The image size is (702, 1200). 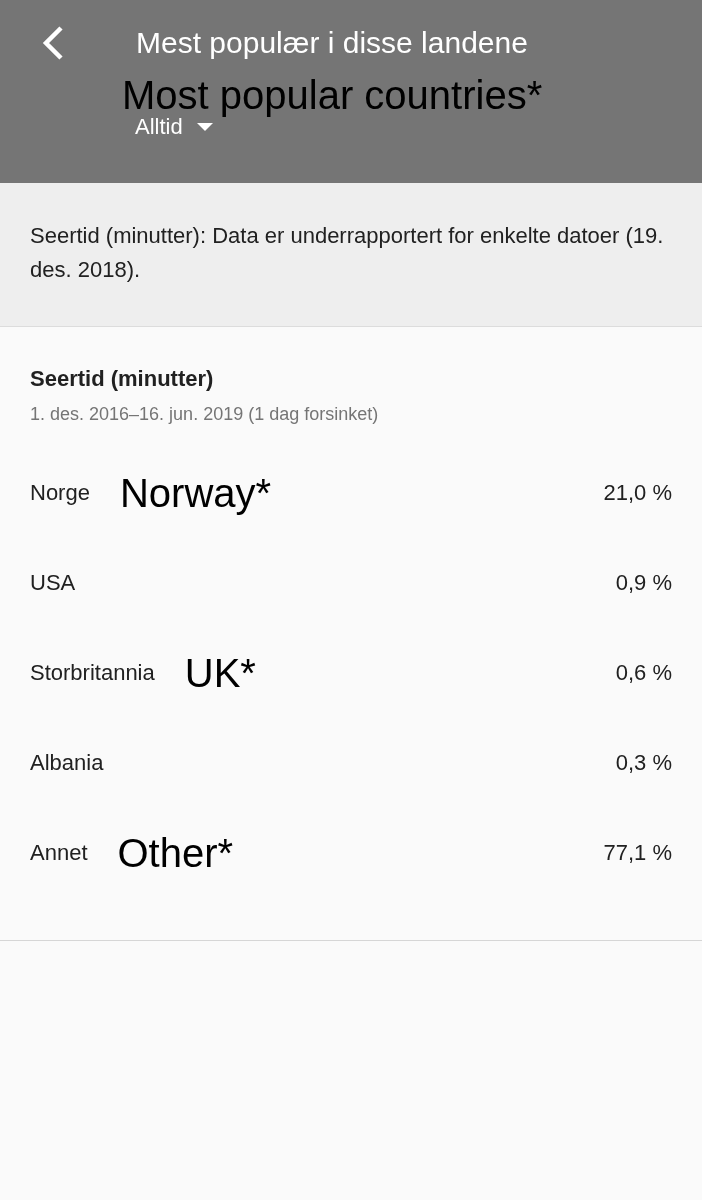 I want to click on share-value: 0,9 %, so click(x=643, y=583).